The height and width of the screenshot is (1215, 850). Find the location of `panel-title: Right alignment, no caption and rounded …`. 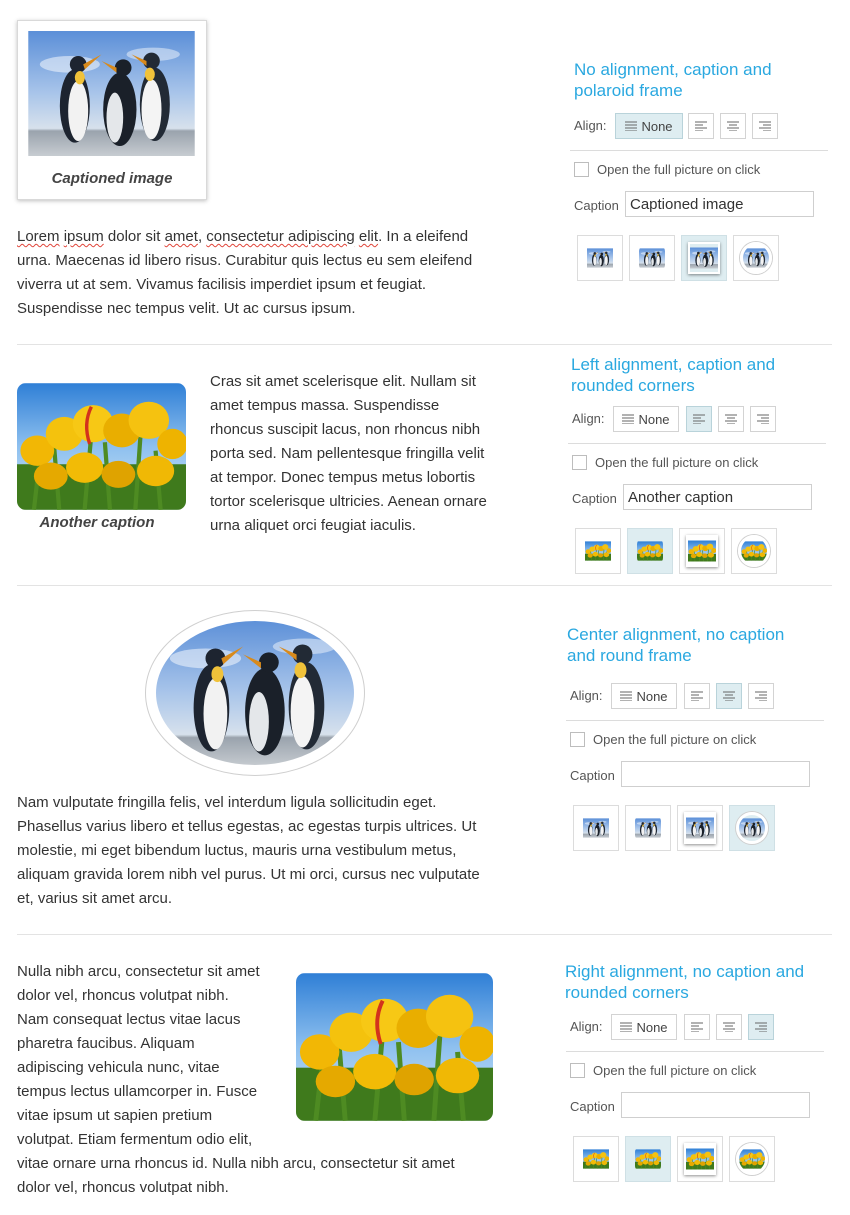

panel-title: Right alignment, no caption and rounded … is located at coordinates (685, 982).